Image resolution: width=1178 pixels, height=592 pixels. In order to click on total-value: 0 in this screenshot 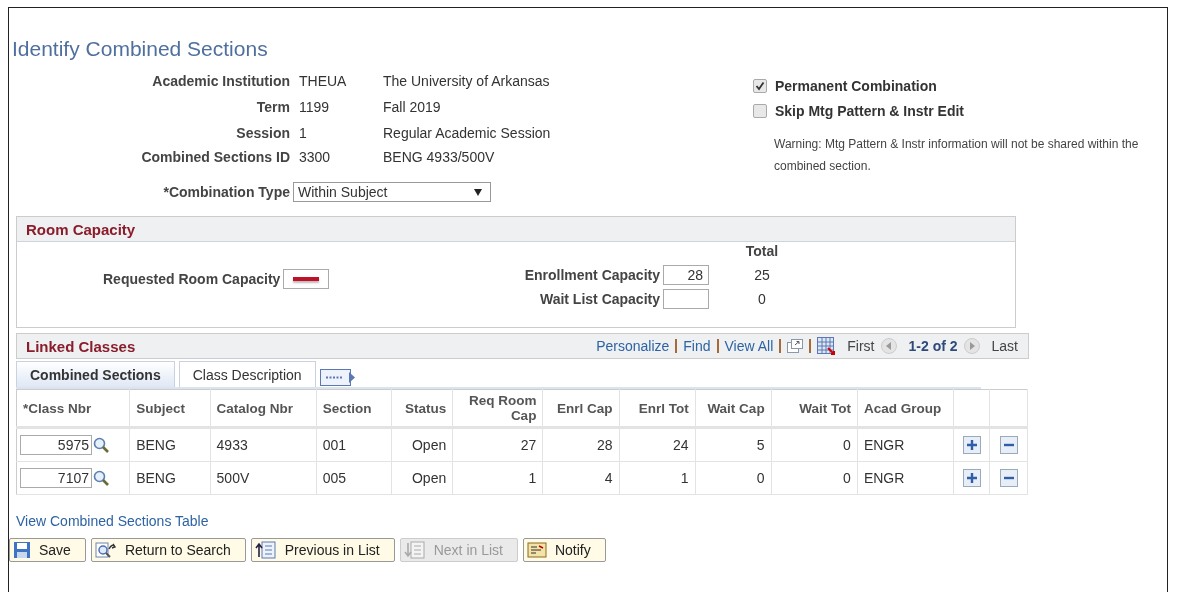, I will do `click(762, 299)`.